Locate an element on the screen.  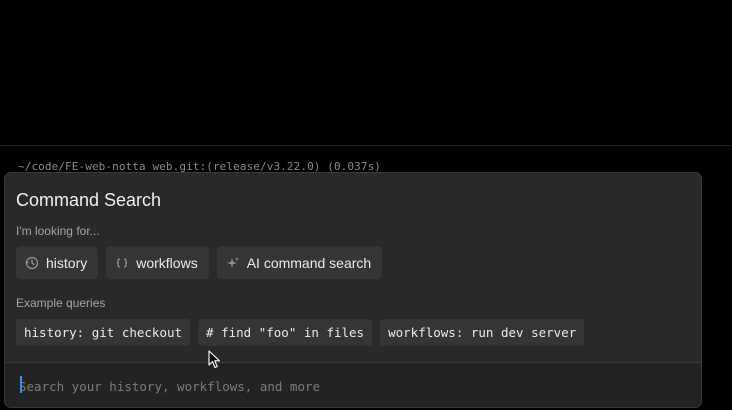
ai-sparkle-icon is located at coordinates (233, 263).